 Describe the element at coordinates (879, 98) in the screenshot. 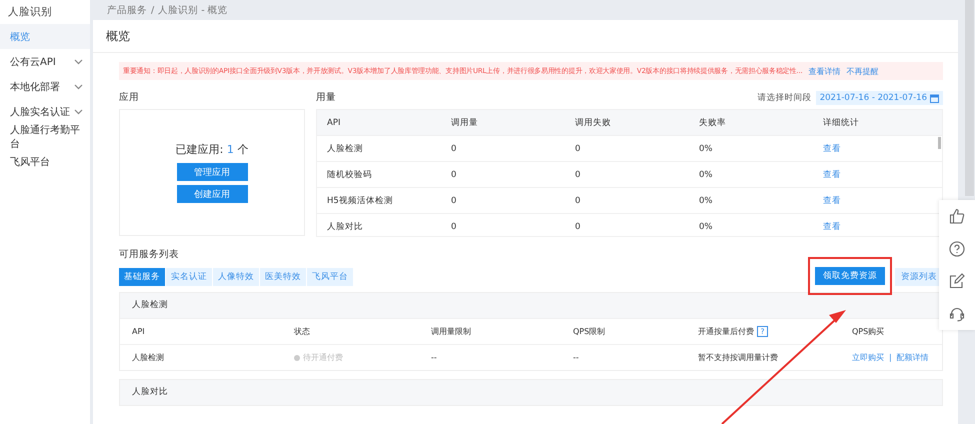

I see `date-range-field: 2021-07-16 - 2021-07-16` at that location.